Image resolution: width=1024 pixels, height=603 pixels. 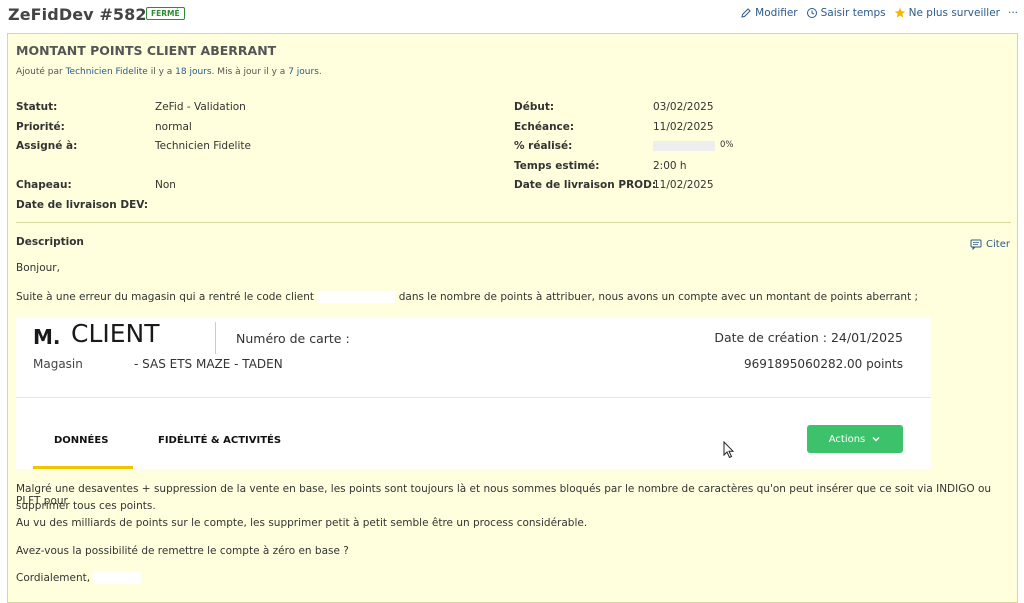 I want to click on priority-label: Priorité:, so click(x=40, y=127).